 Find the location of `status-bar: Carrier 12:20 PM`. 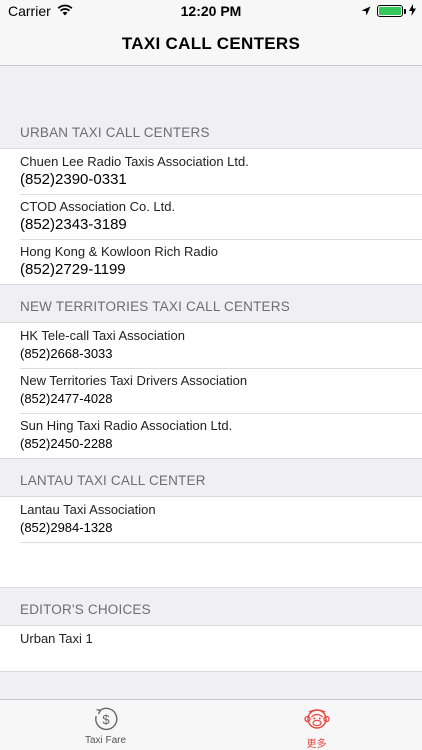

status-bar: Carrier 12:20 PM is located at coordinates (211, 11).